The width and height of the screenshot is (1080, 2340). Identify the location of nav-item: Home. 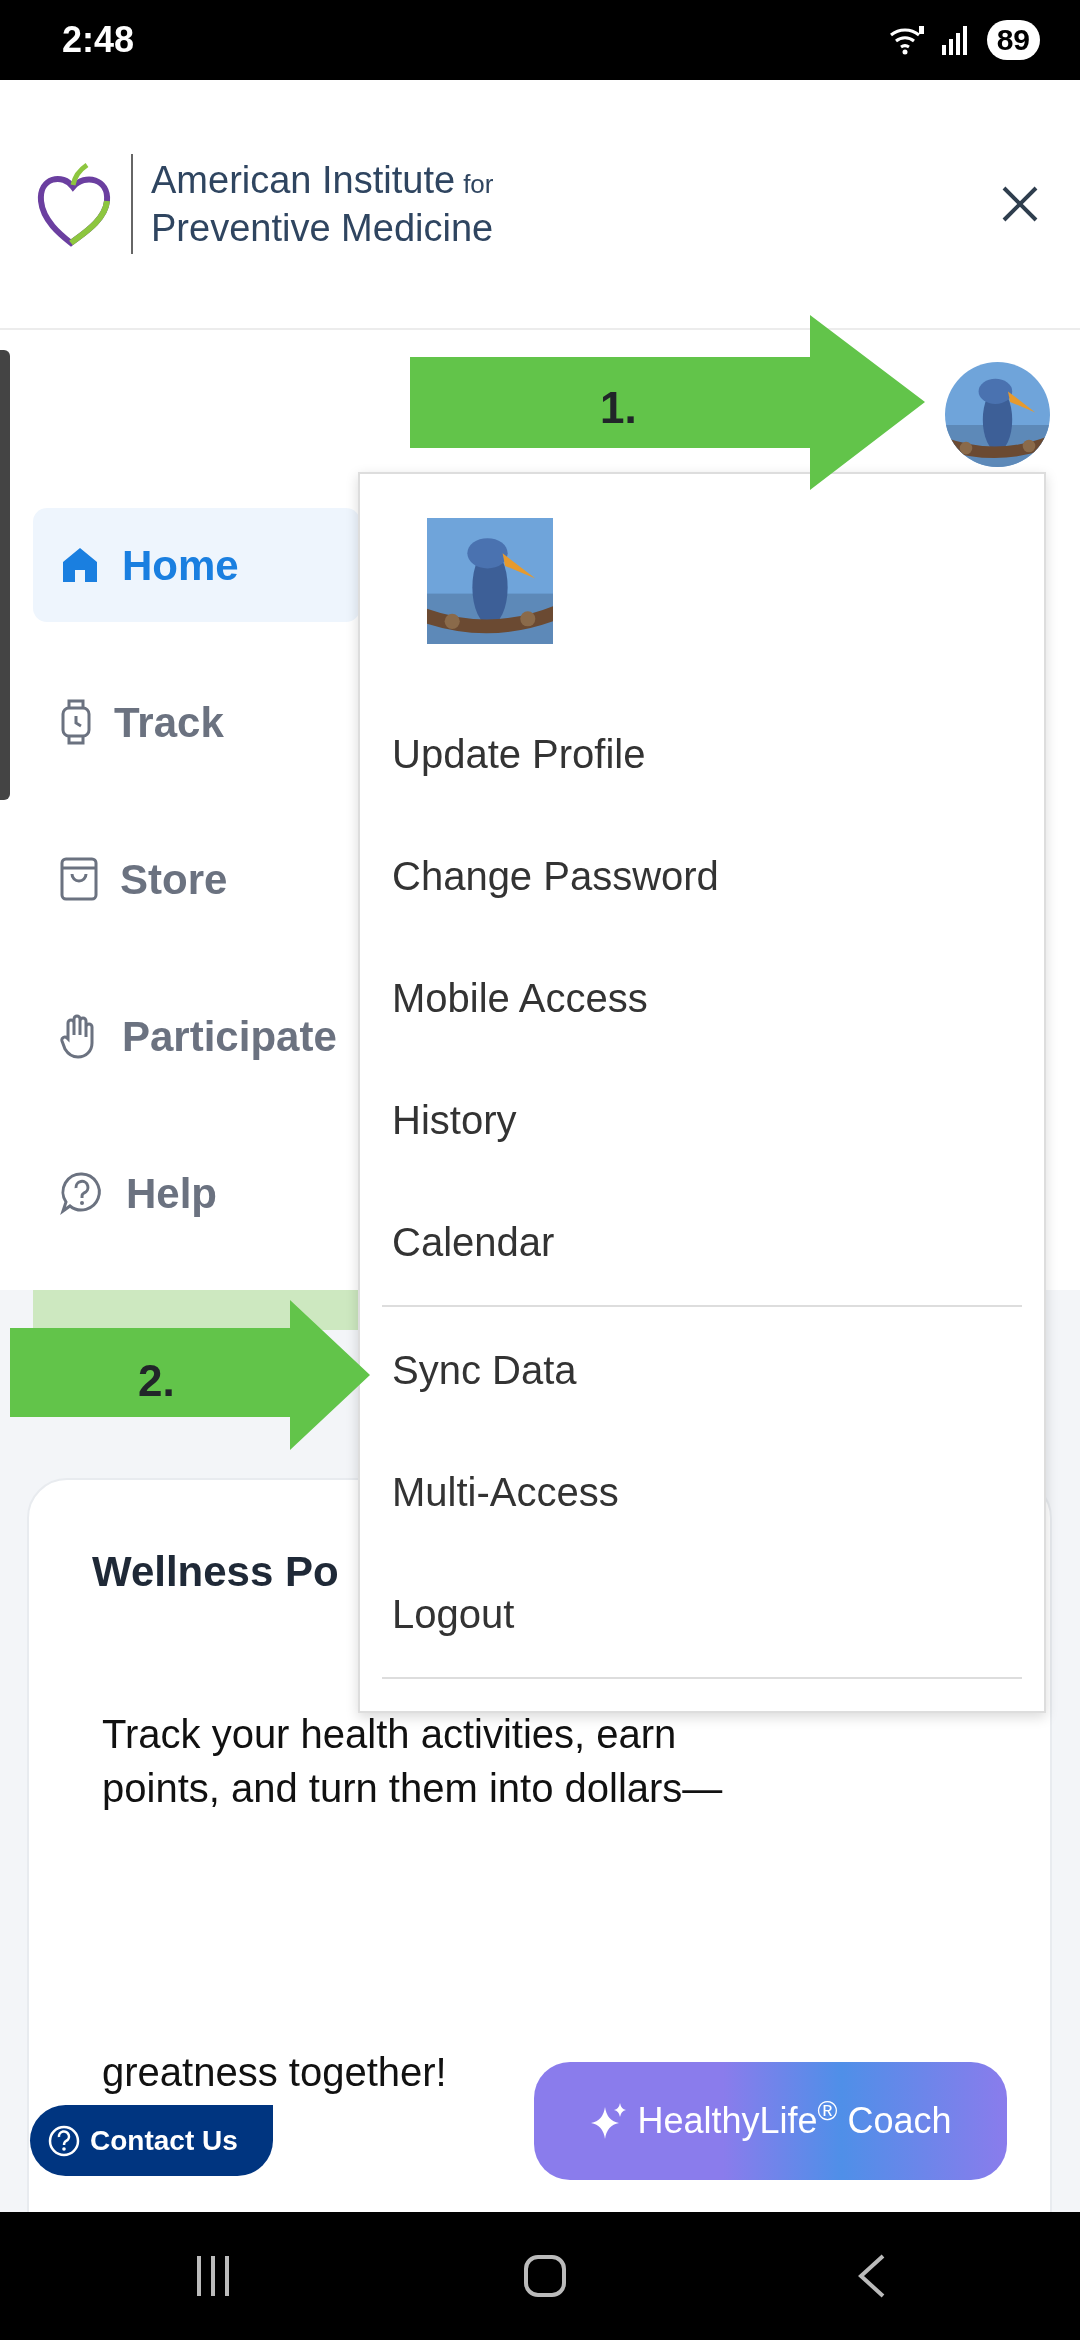
(196, 565).